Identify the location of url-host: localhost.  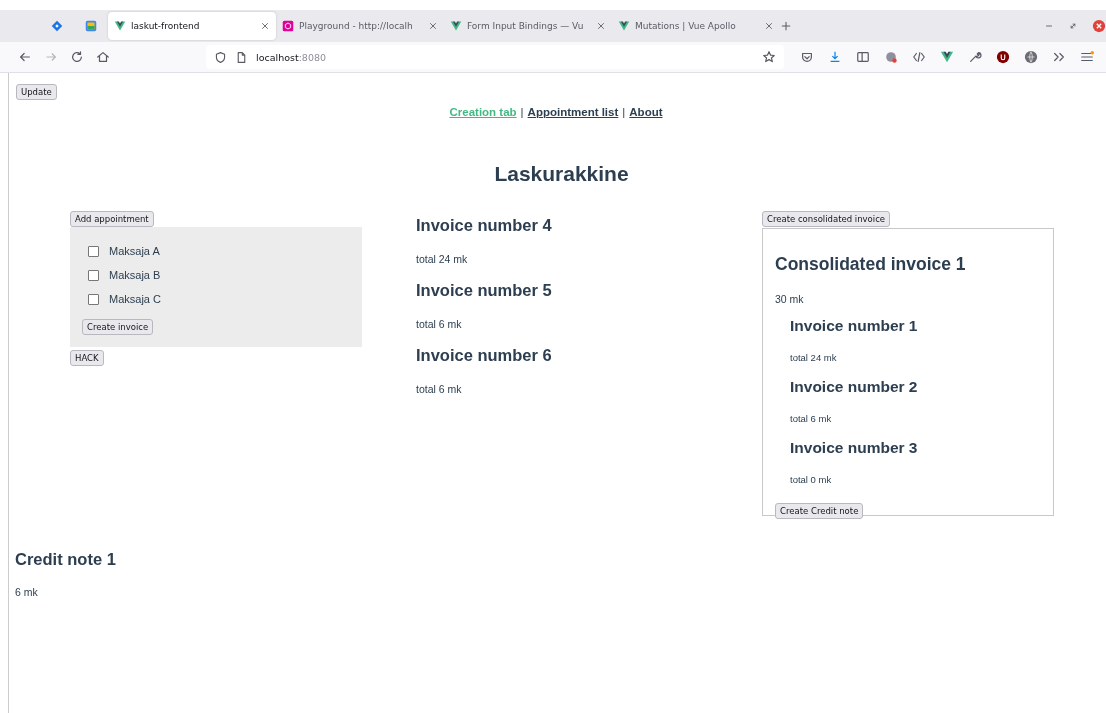
(277, 57).